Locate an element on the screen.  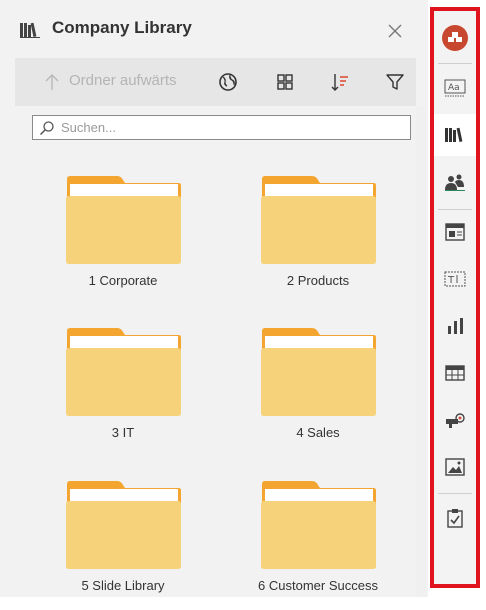
sort-icon is located at coordinates (340, 82).